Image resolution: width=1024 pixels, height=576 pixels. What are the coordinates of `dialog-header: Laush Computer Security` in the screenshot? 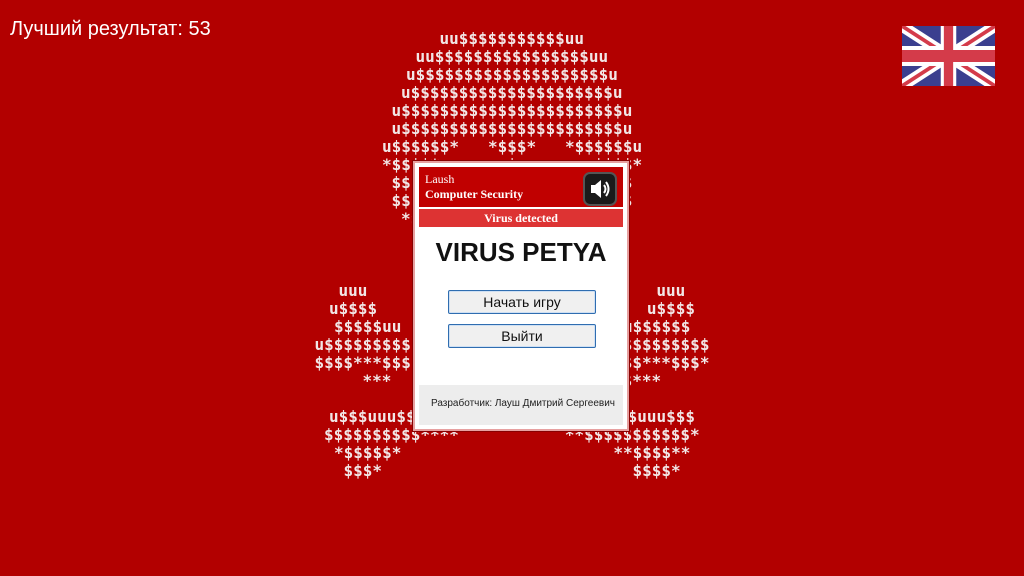 It's located at (521, 187).